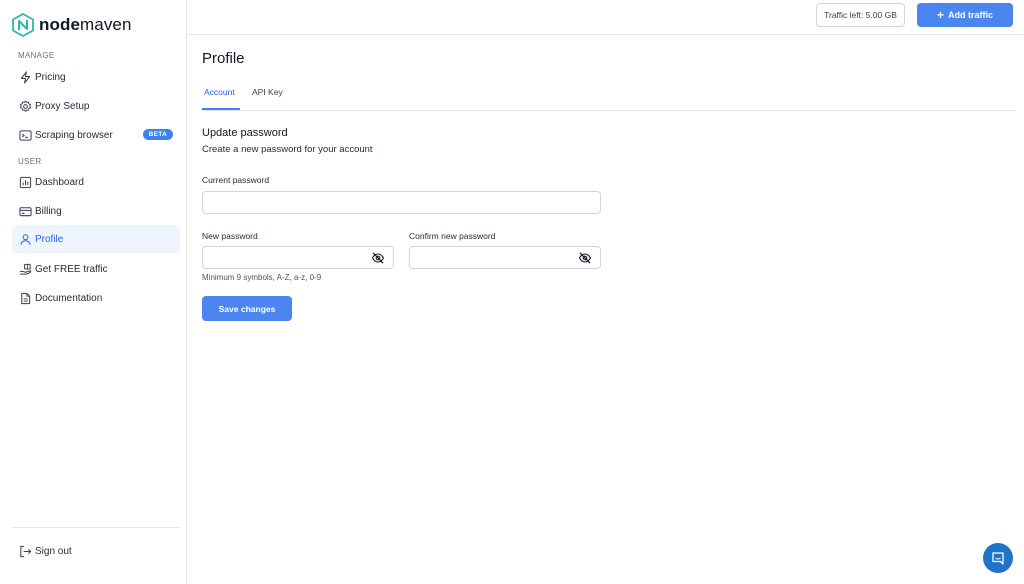 This screenshot has width=1024, height=584. I want to click on tab-account: Account, so click(219, 92).